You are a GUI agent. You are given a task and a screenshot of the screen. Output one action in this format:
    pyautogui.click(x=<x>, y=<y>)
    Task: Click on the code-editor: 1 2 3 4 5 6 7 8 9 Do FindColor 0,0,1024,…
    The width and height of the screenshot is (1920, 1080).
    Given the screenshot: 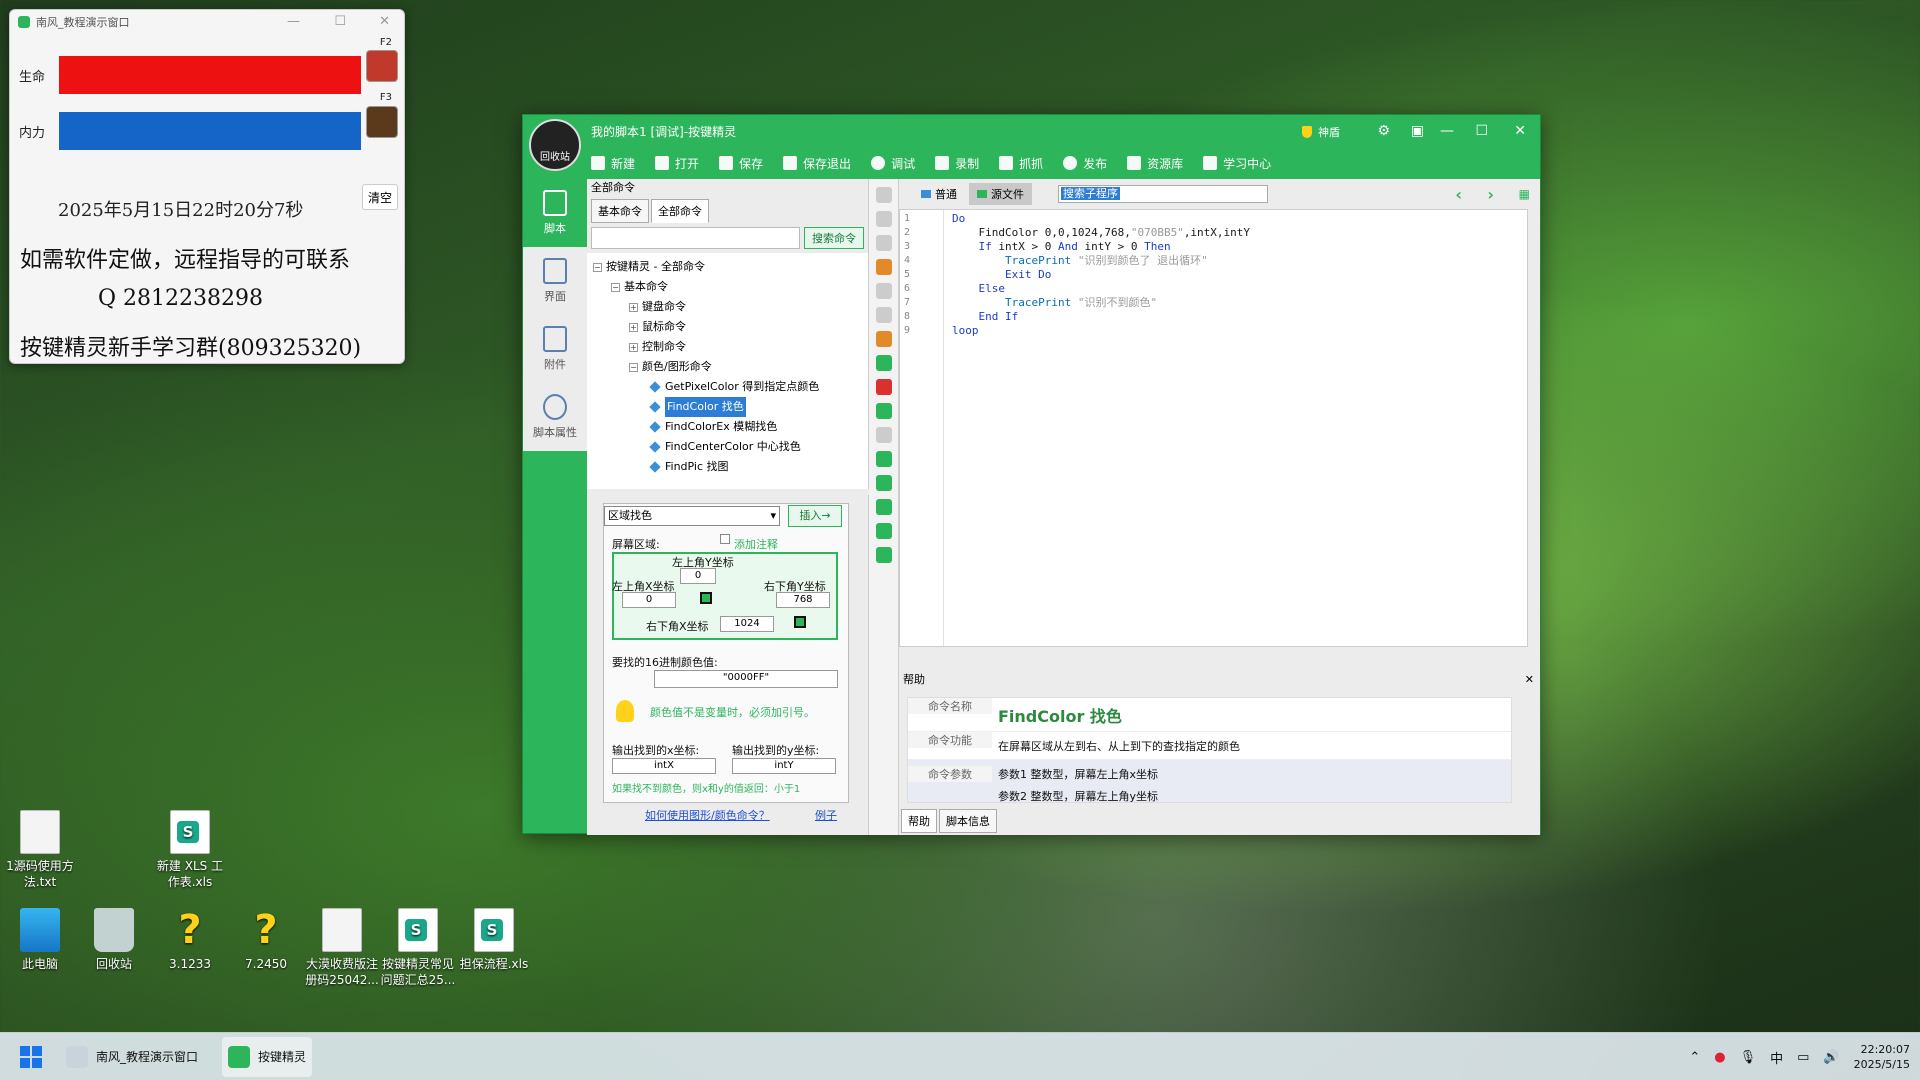 What is the action you would take?
    pyautogui.click(x=1213, y=428)
    